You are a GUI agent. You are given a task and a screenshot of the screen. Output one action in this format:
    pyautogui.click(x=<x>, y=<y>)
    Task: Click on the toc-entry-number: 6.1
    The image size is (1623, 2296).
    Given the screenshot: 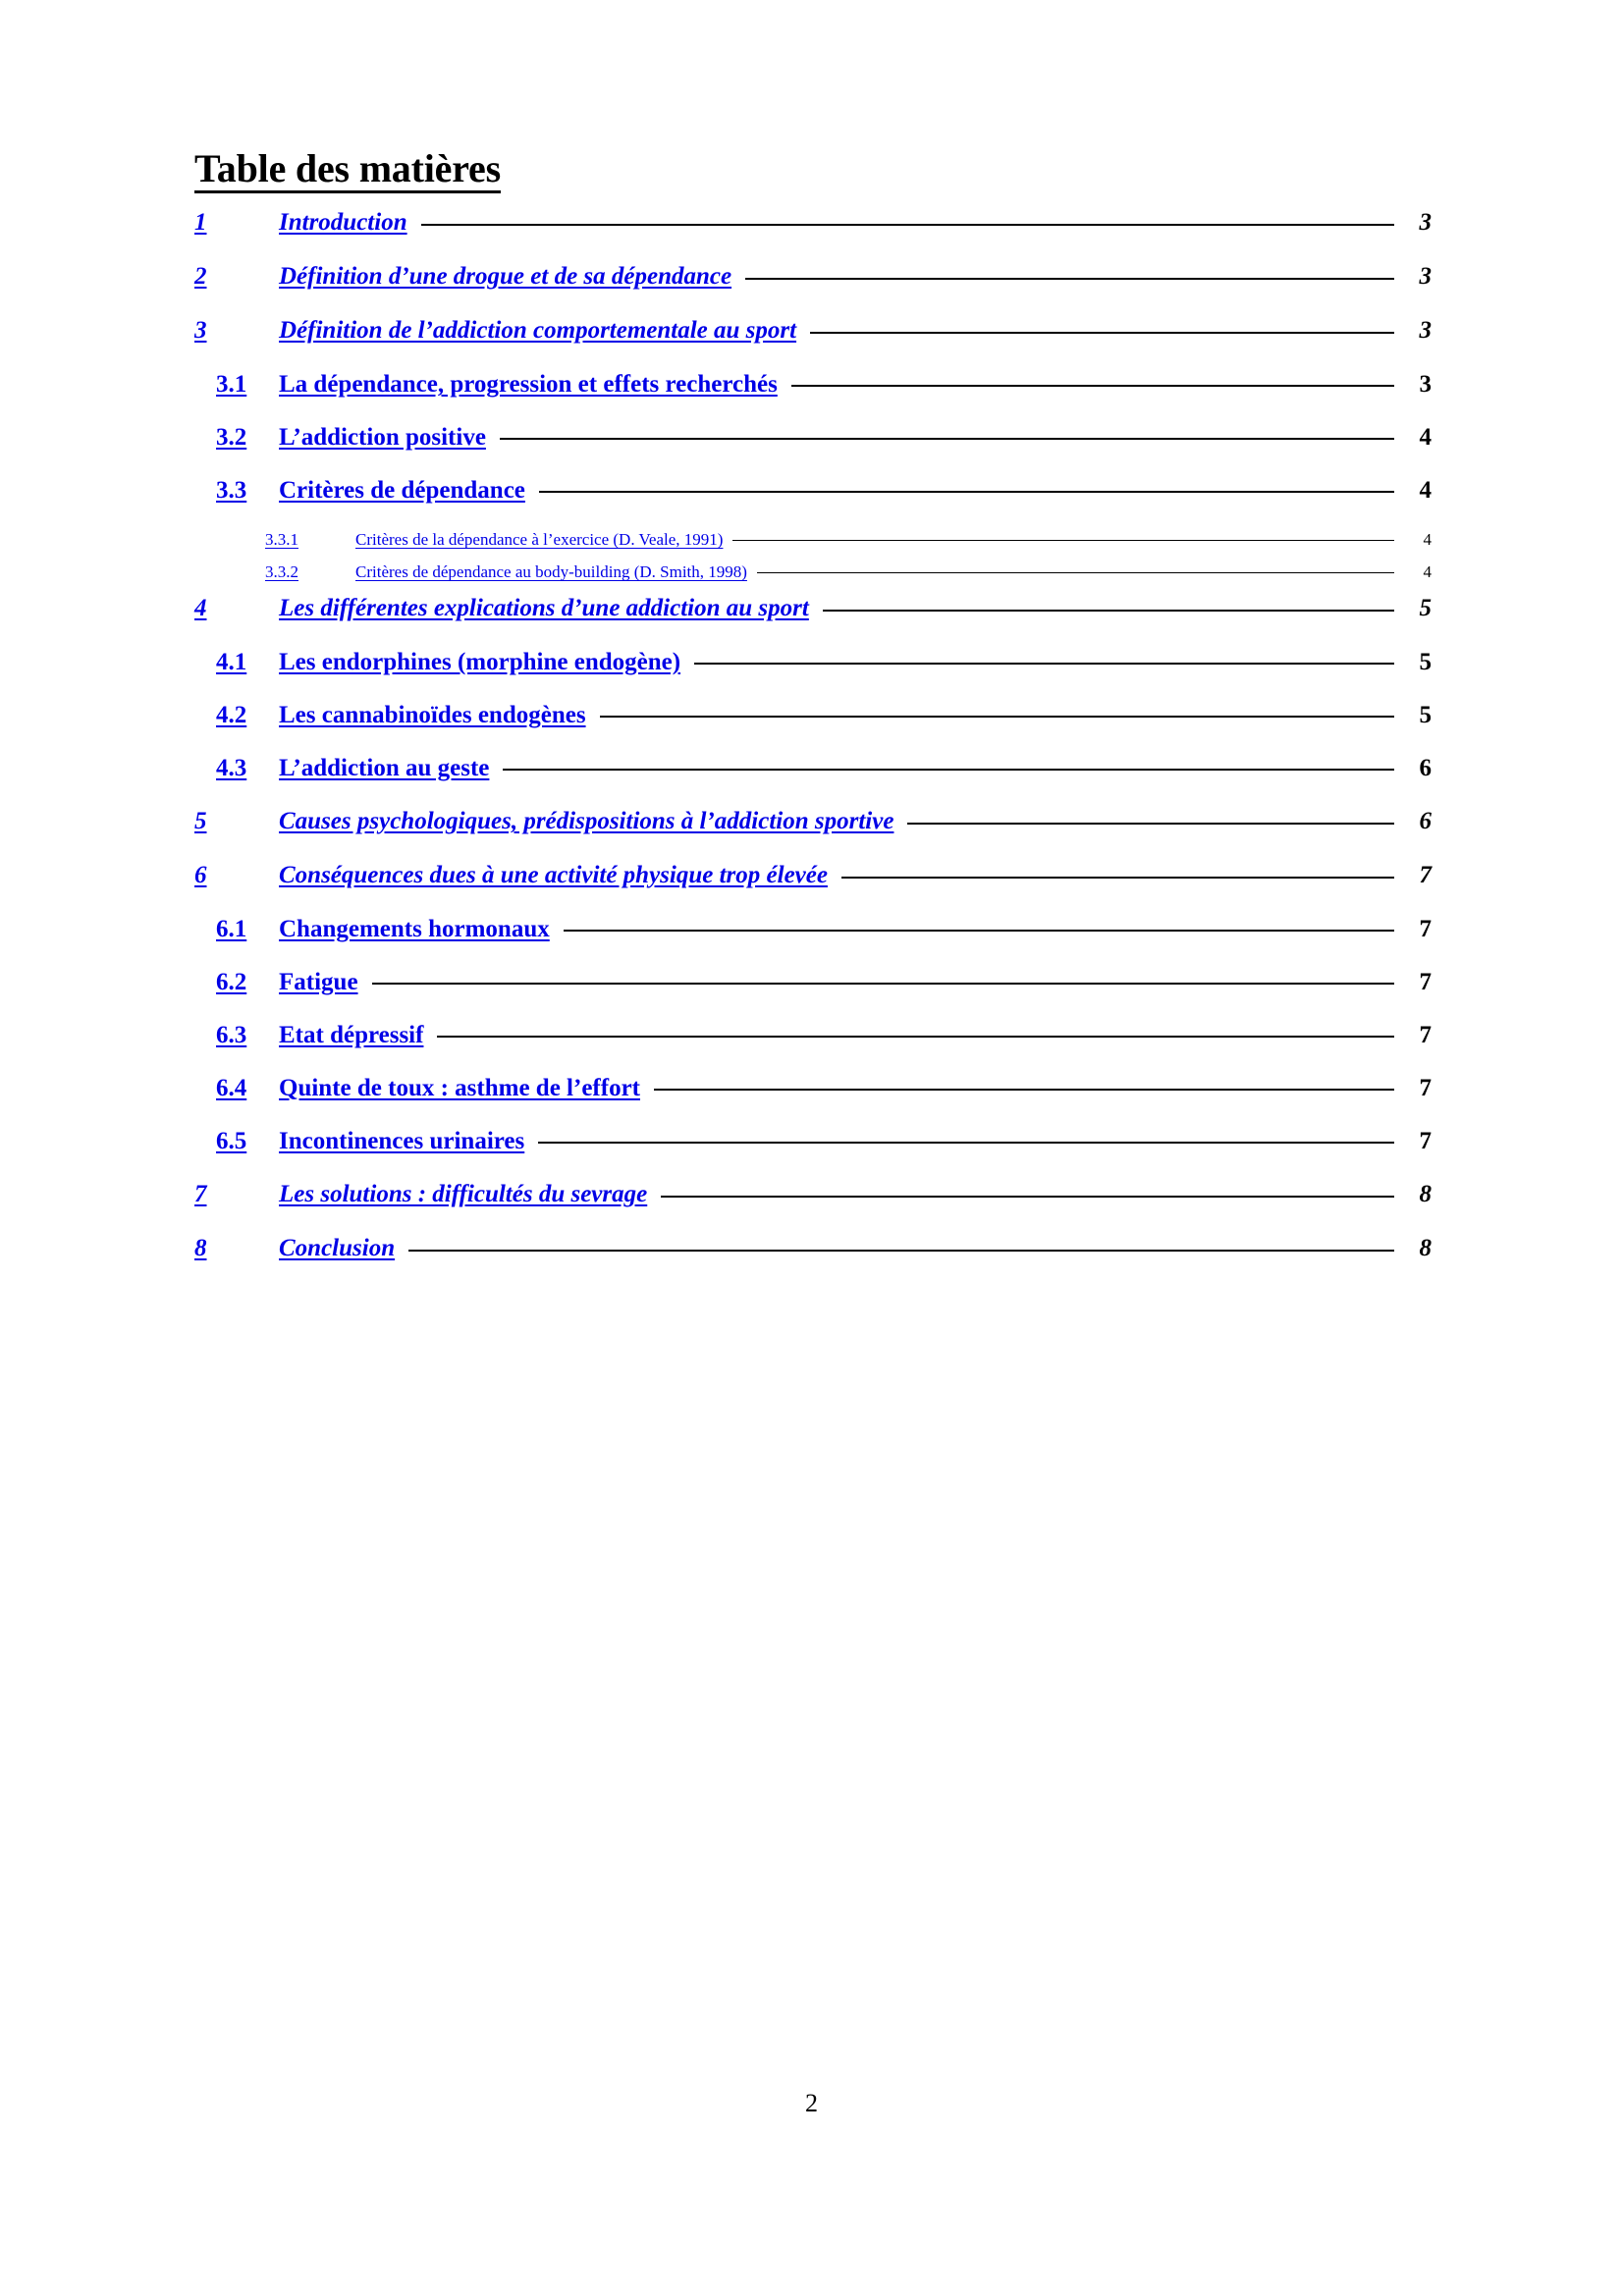 What is the action you would take?
    pyautogui.click(x=231, y=929)
    